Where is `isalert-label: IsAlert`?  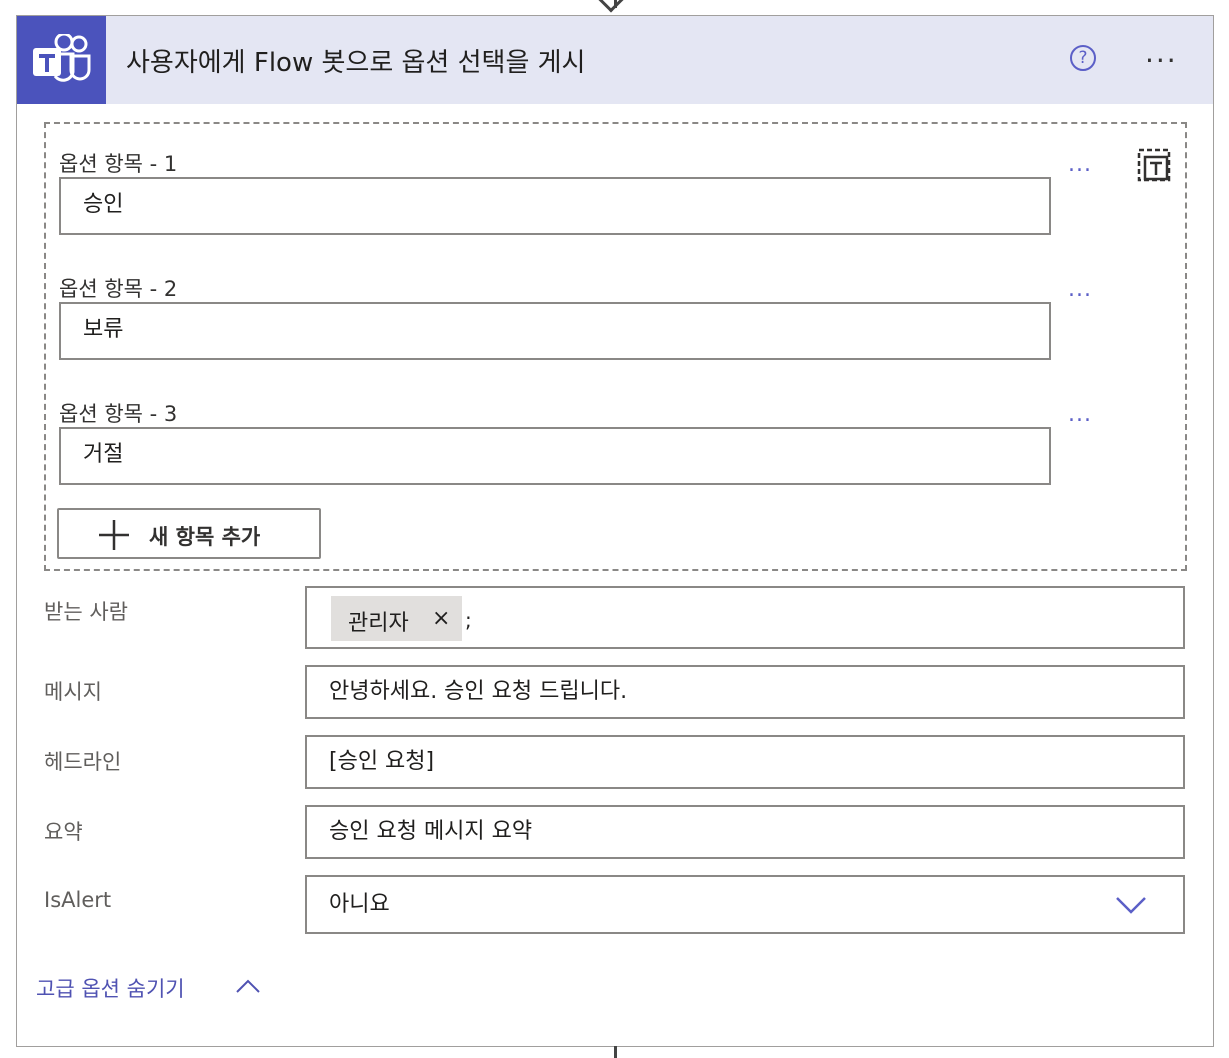 isalert-label: IsAlert is located at coordinates (78, 900).